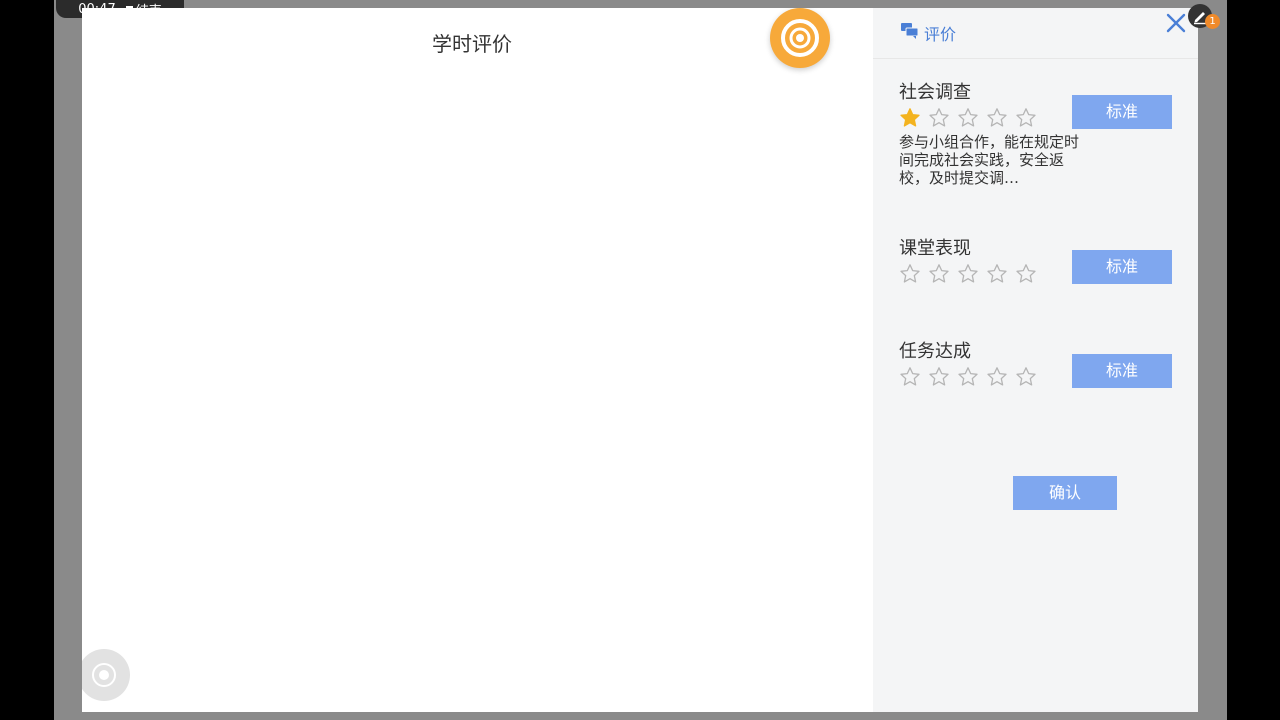  Describe the element at coordinates (935, 248) in the screenshot. I see `criterion-name: 课堂表现` at that location.